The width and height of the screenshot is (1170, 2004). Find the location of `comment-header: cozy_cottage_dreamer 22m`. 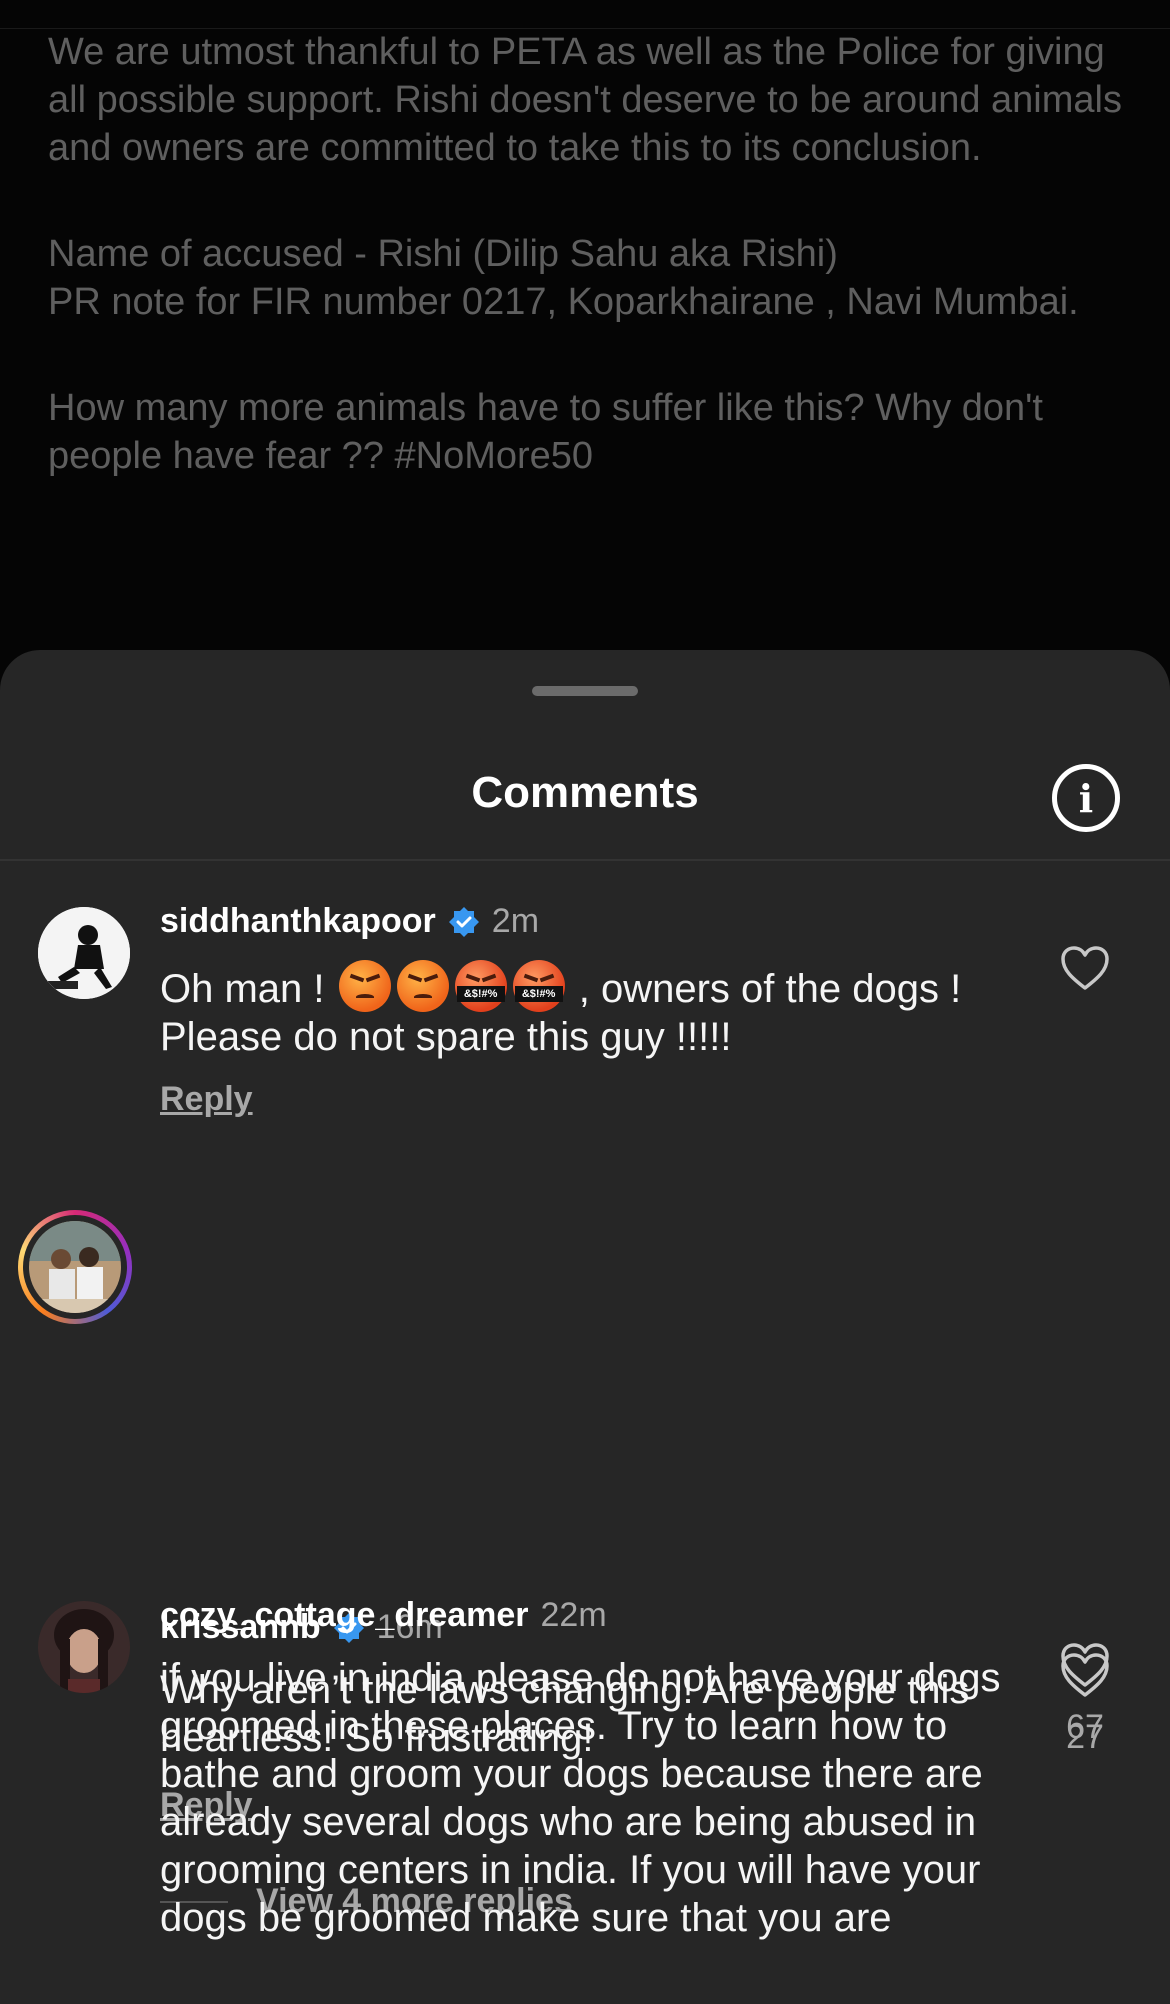

comment-header: cozy_cottage_dreamer 22m is located at coordinates (383, 1615).